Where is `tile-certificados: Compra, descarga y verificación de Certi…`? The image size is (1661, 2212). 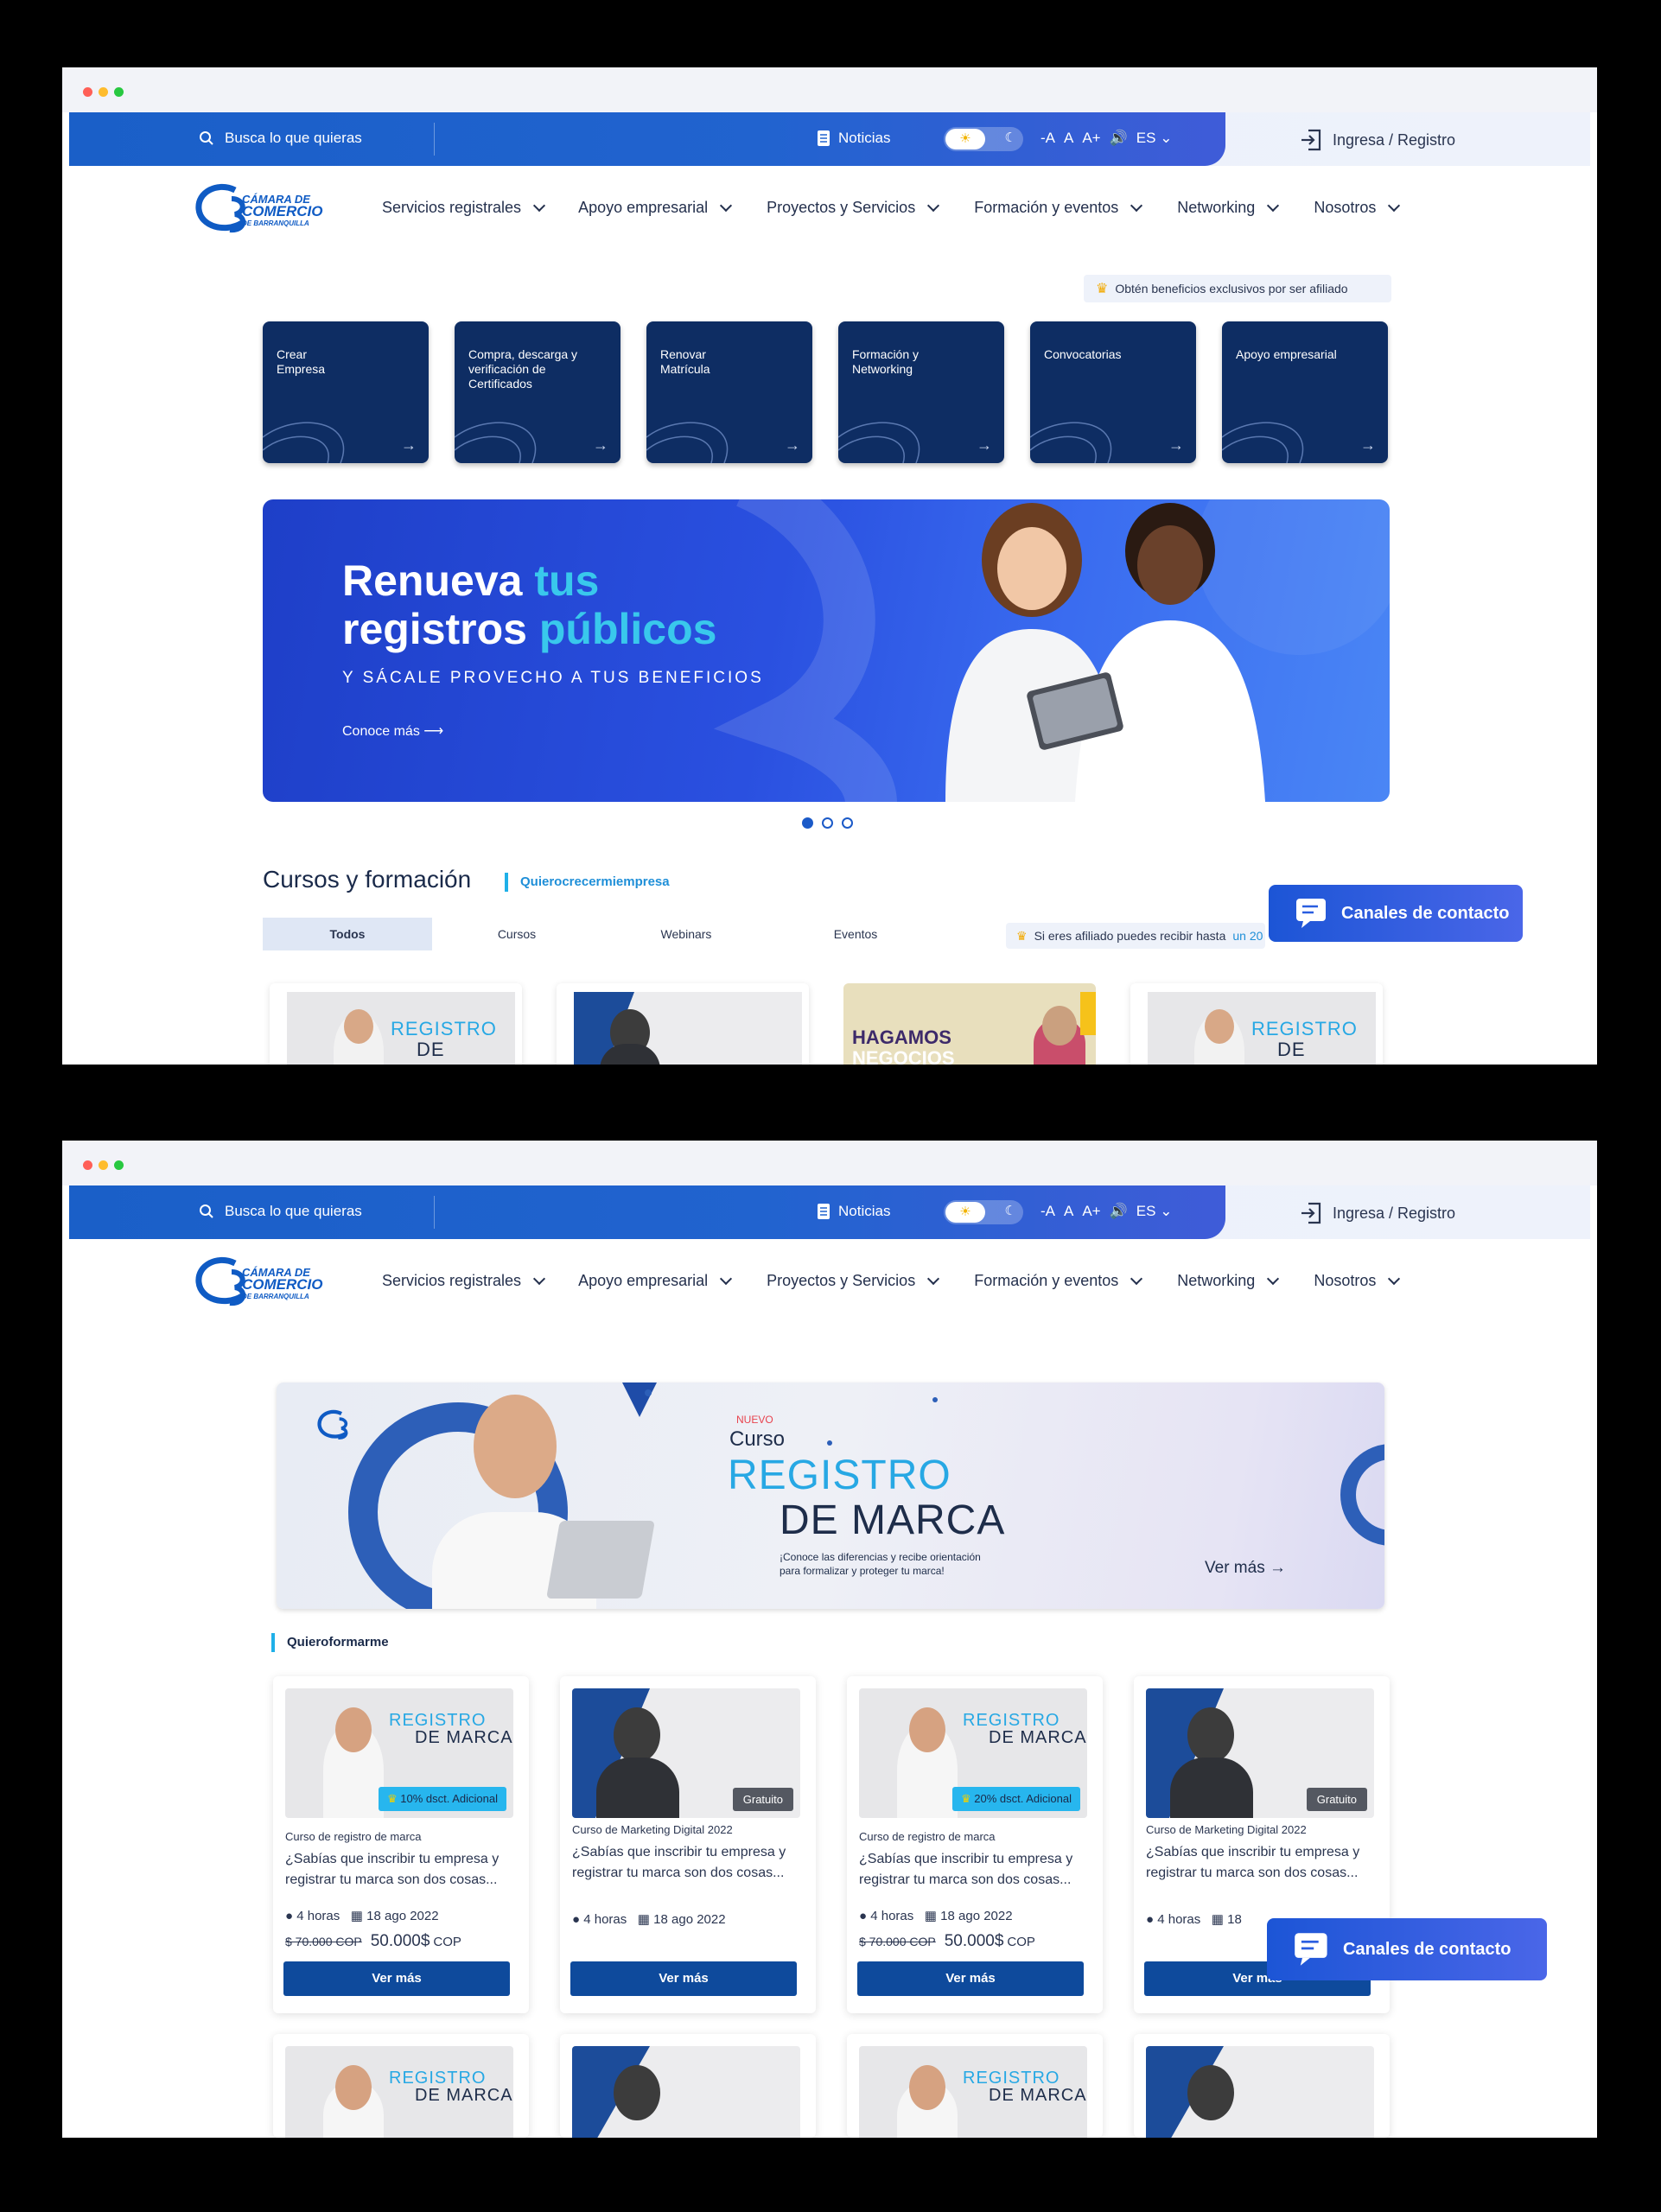 tile-certificados: Compra, descarga y verificación de Certi… is located at coordinates (537, 392).